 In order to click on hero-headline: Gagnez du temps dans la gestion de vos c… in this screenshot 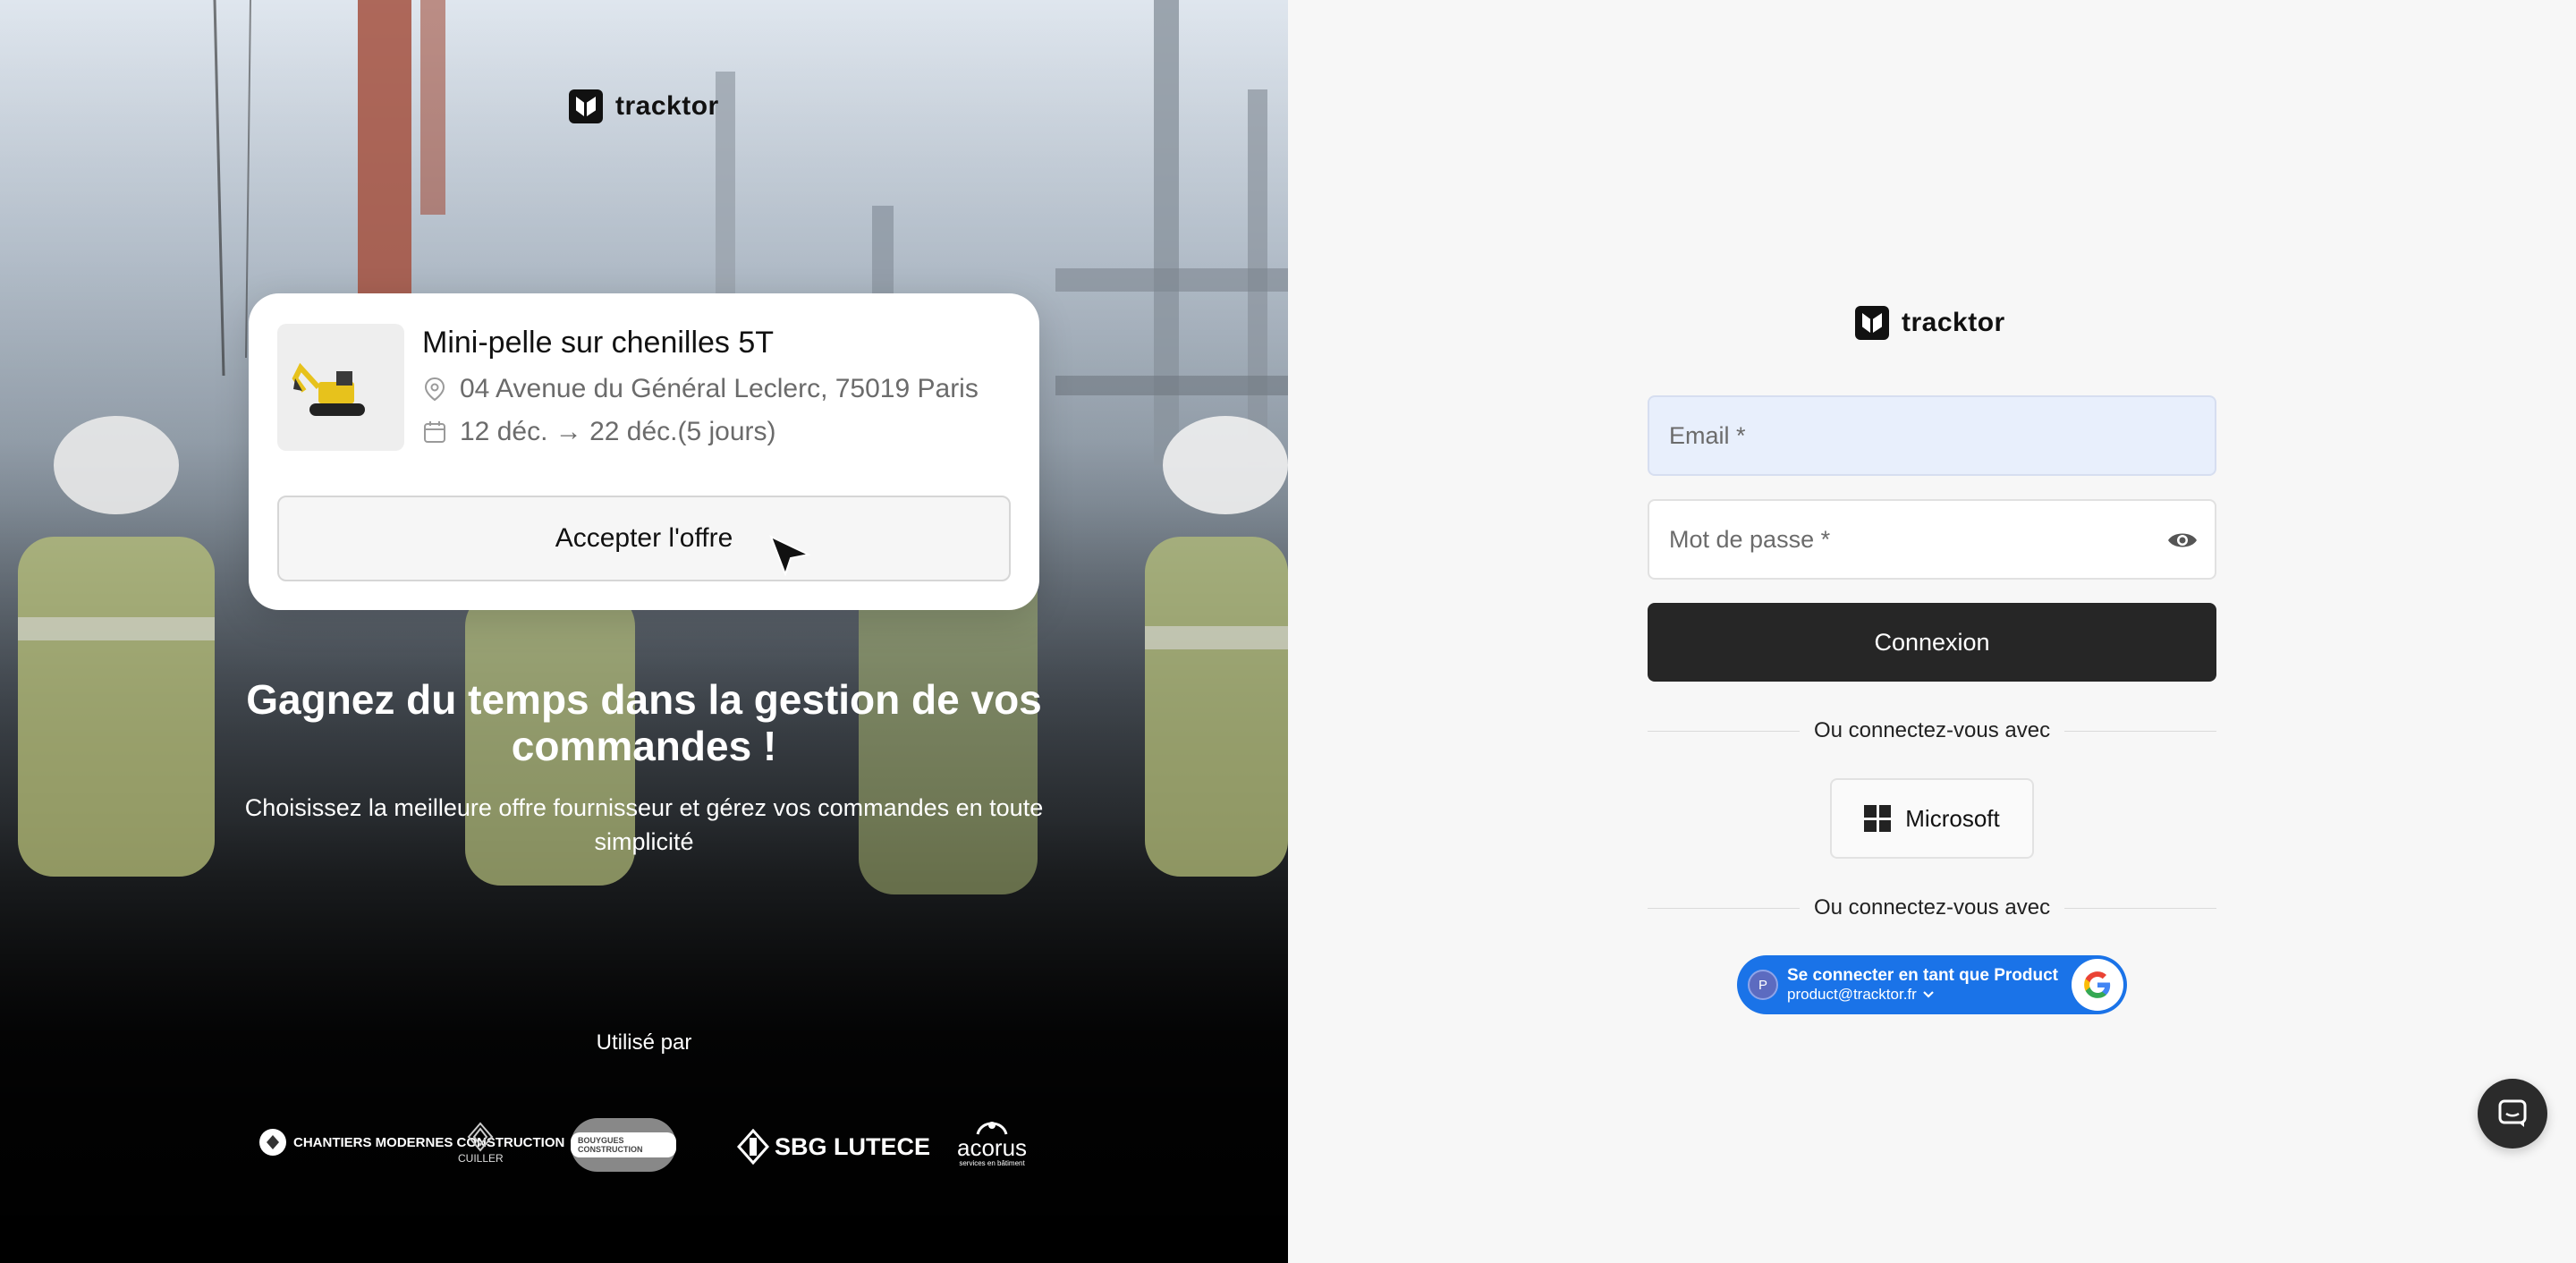, I will do `click(644, 722)`.